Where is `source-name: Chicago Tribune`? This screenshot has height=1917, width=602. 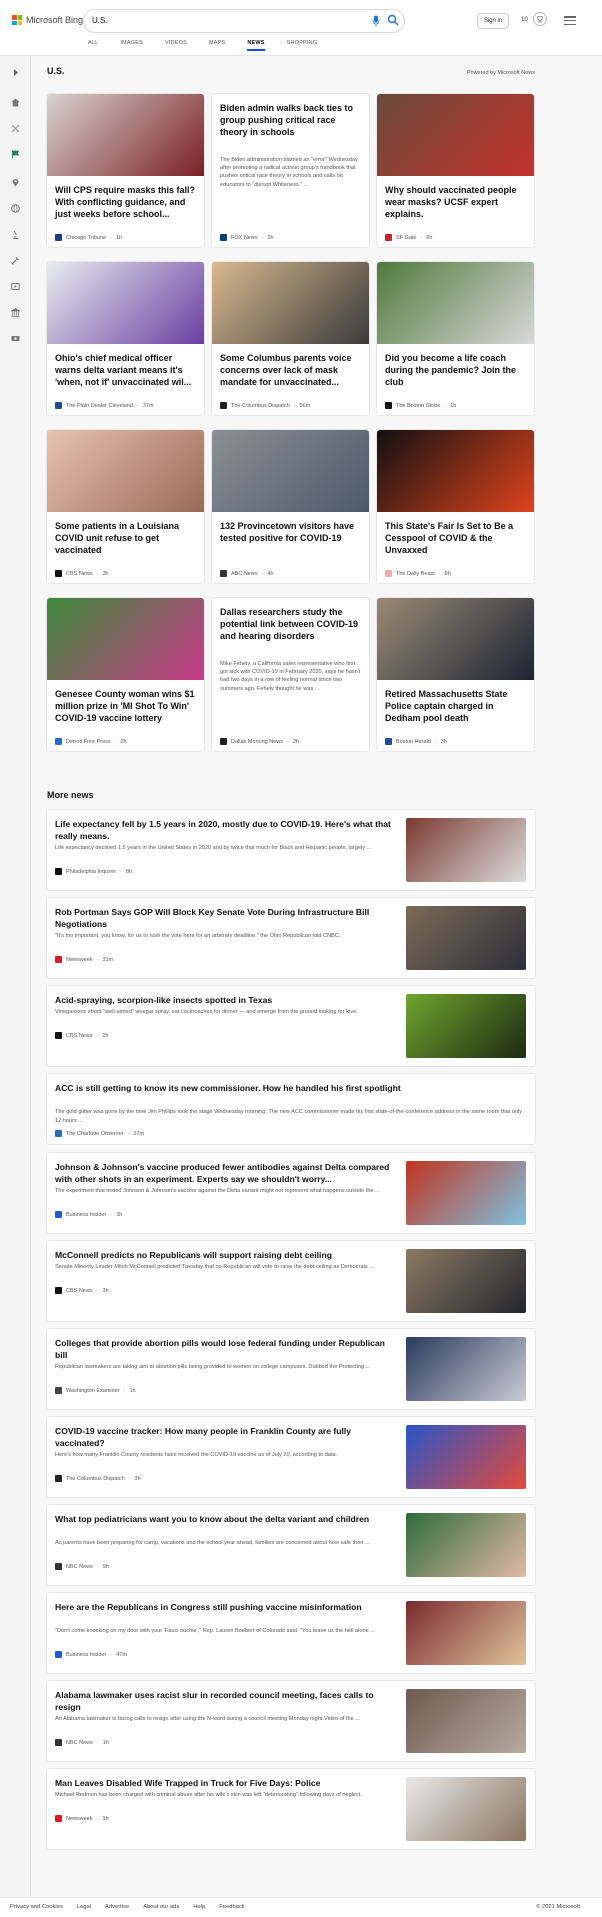
source-name: Chicago Tribune is located at coordinates (86, 238).